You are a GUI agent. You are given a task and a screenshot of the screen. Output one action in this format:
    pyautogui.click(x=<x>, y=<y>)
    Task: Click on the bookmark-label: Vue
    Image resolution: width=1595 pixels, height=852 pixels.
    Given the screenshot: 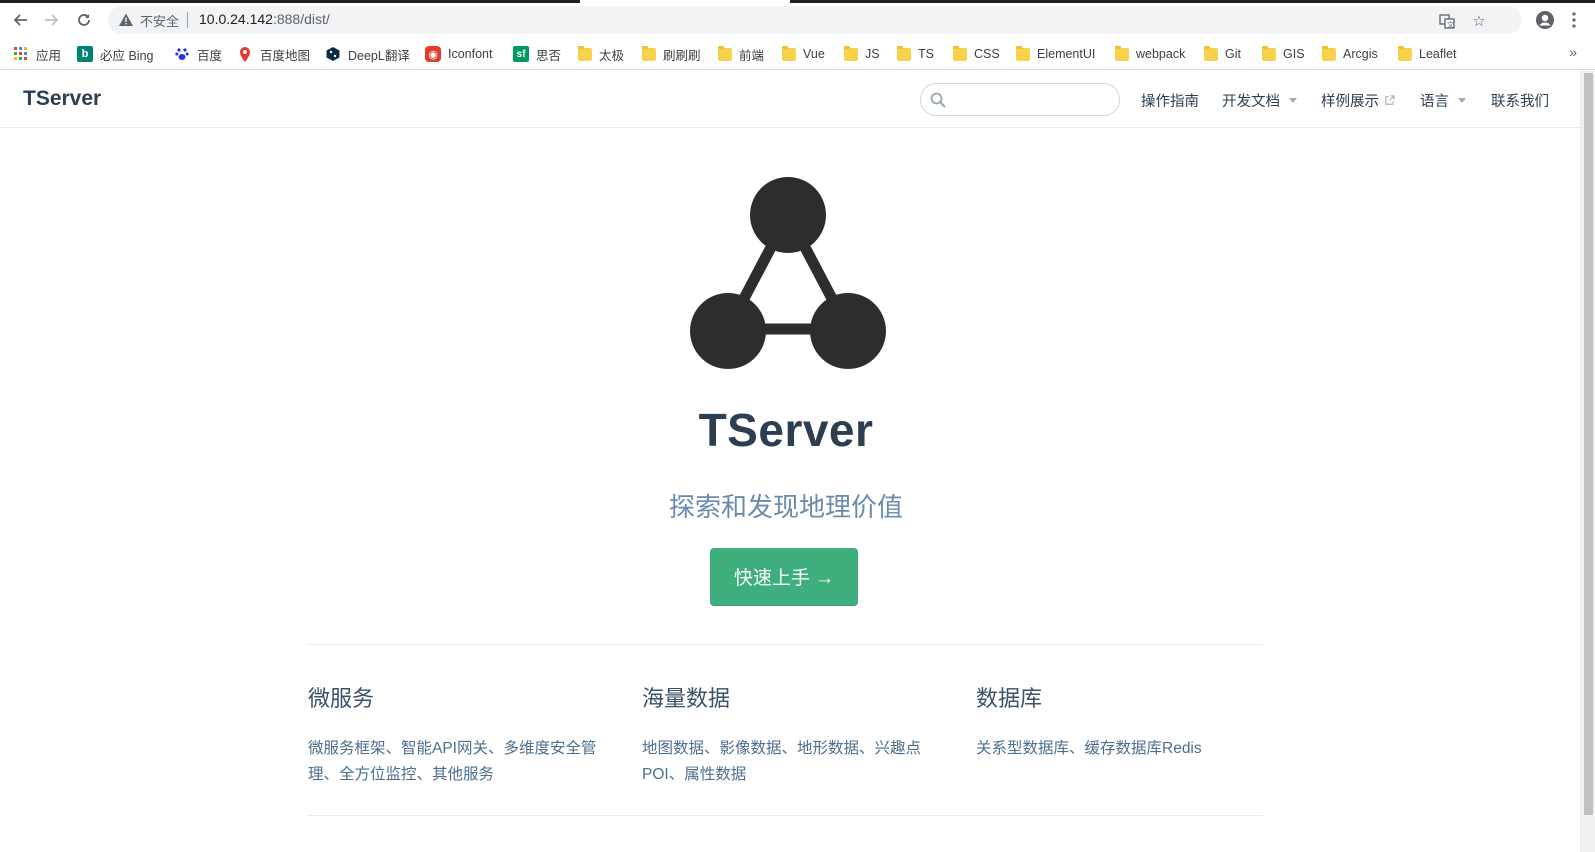 What is the action you would take?
    pyautogui.click(x=814, y=54)
    